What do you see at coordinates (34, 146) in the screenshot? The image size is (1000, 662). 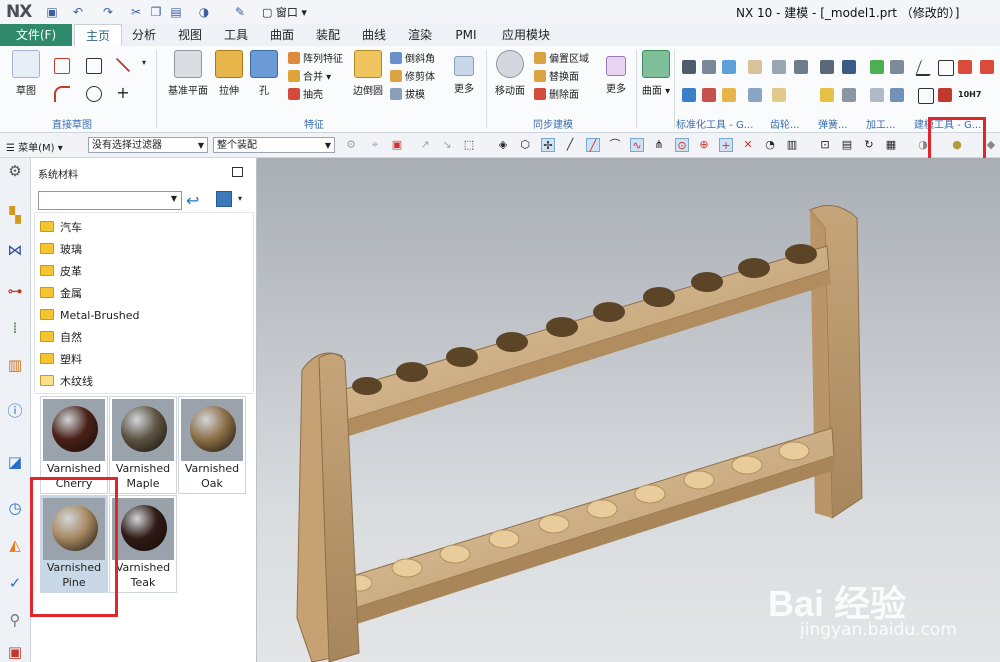 I see `menu-button: ☰ 菜单(M) ▾` at bounding box center [34, 146].